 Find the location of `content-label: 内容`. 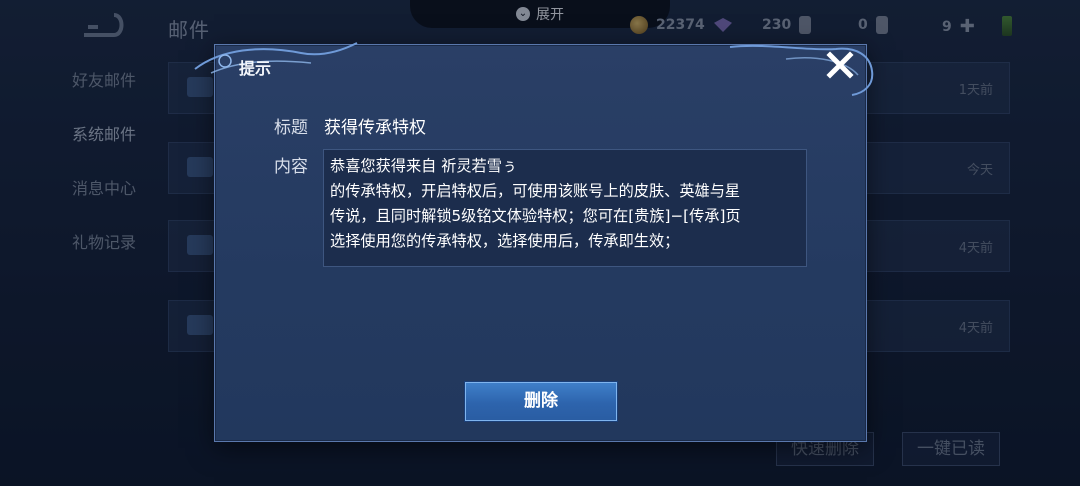

content-label: 内容 is located at coordinates (291, 167).